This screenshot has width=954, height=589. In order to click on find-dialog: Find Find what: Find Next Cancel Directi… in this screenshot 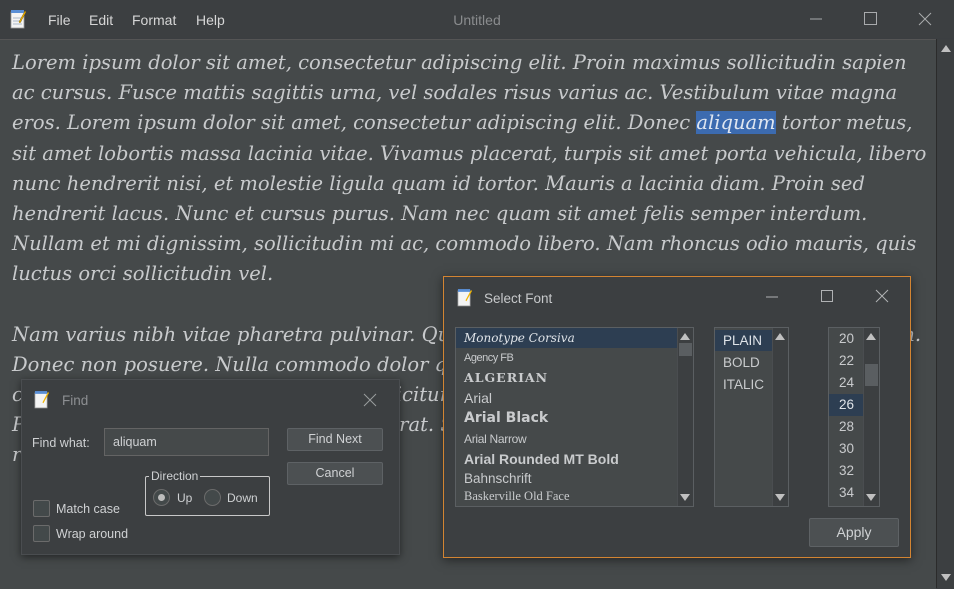, I will do `click(210, 467)`.